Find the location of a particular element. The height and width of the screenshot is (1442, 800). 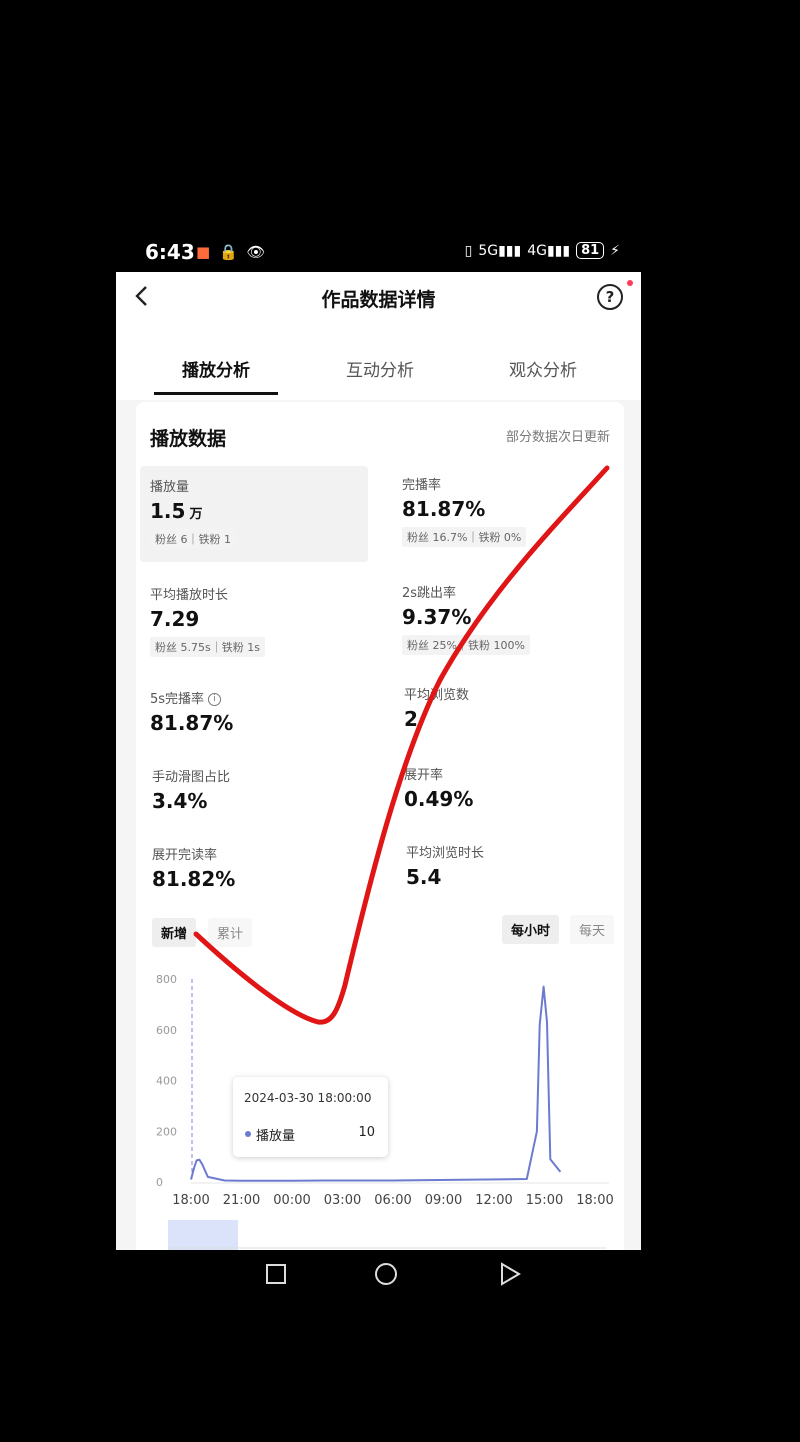

y-tick-label: 800 is located at coordinates (166, 979).